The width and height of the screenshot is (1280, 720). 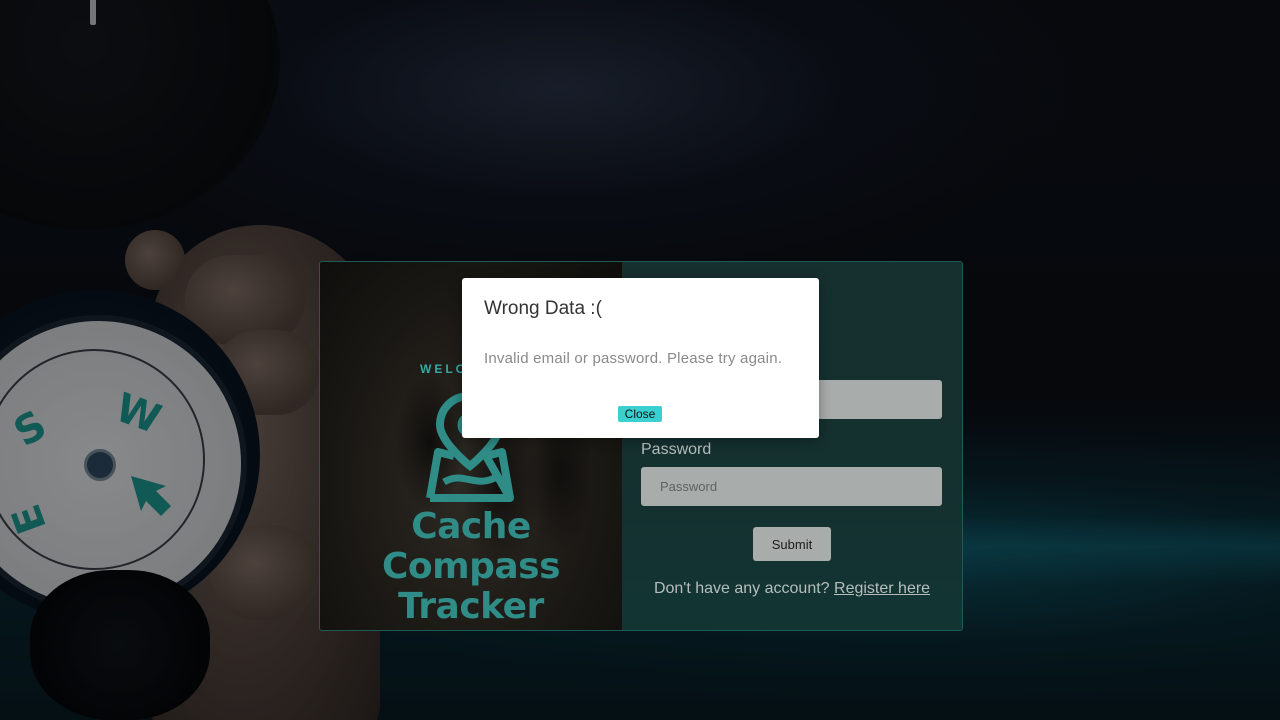 I want to click on register-prompt: Don't have any account? Register here, so click(x=792, y=589).